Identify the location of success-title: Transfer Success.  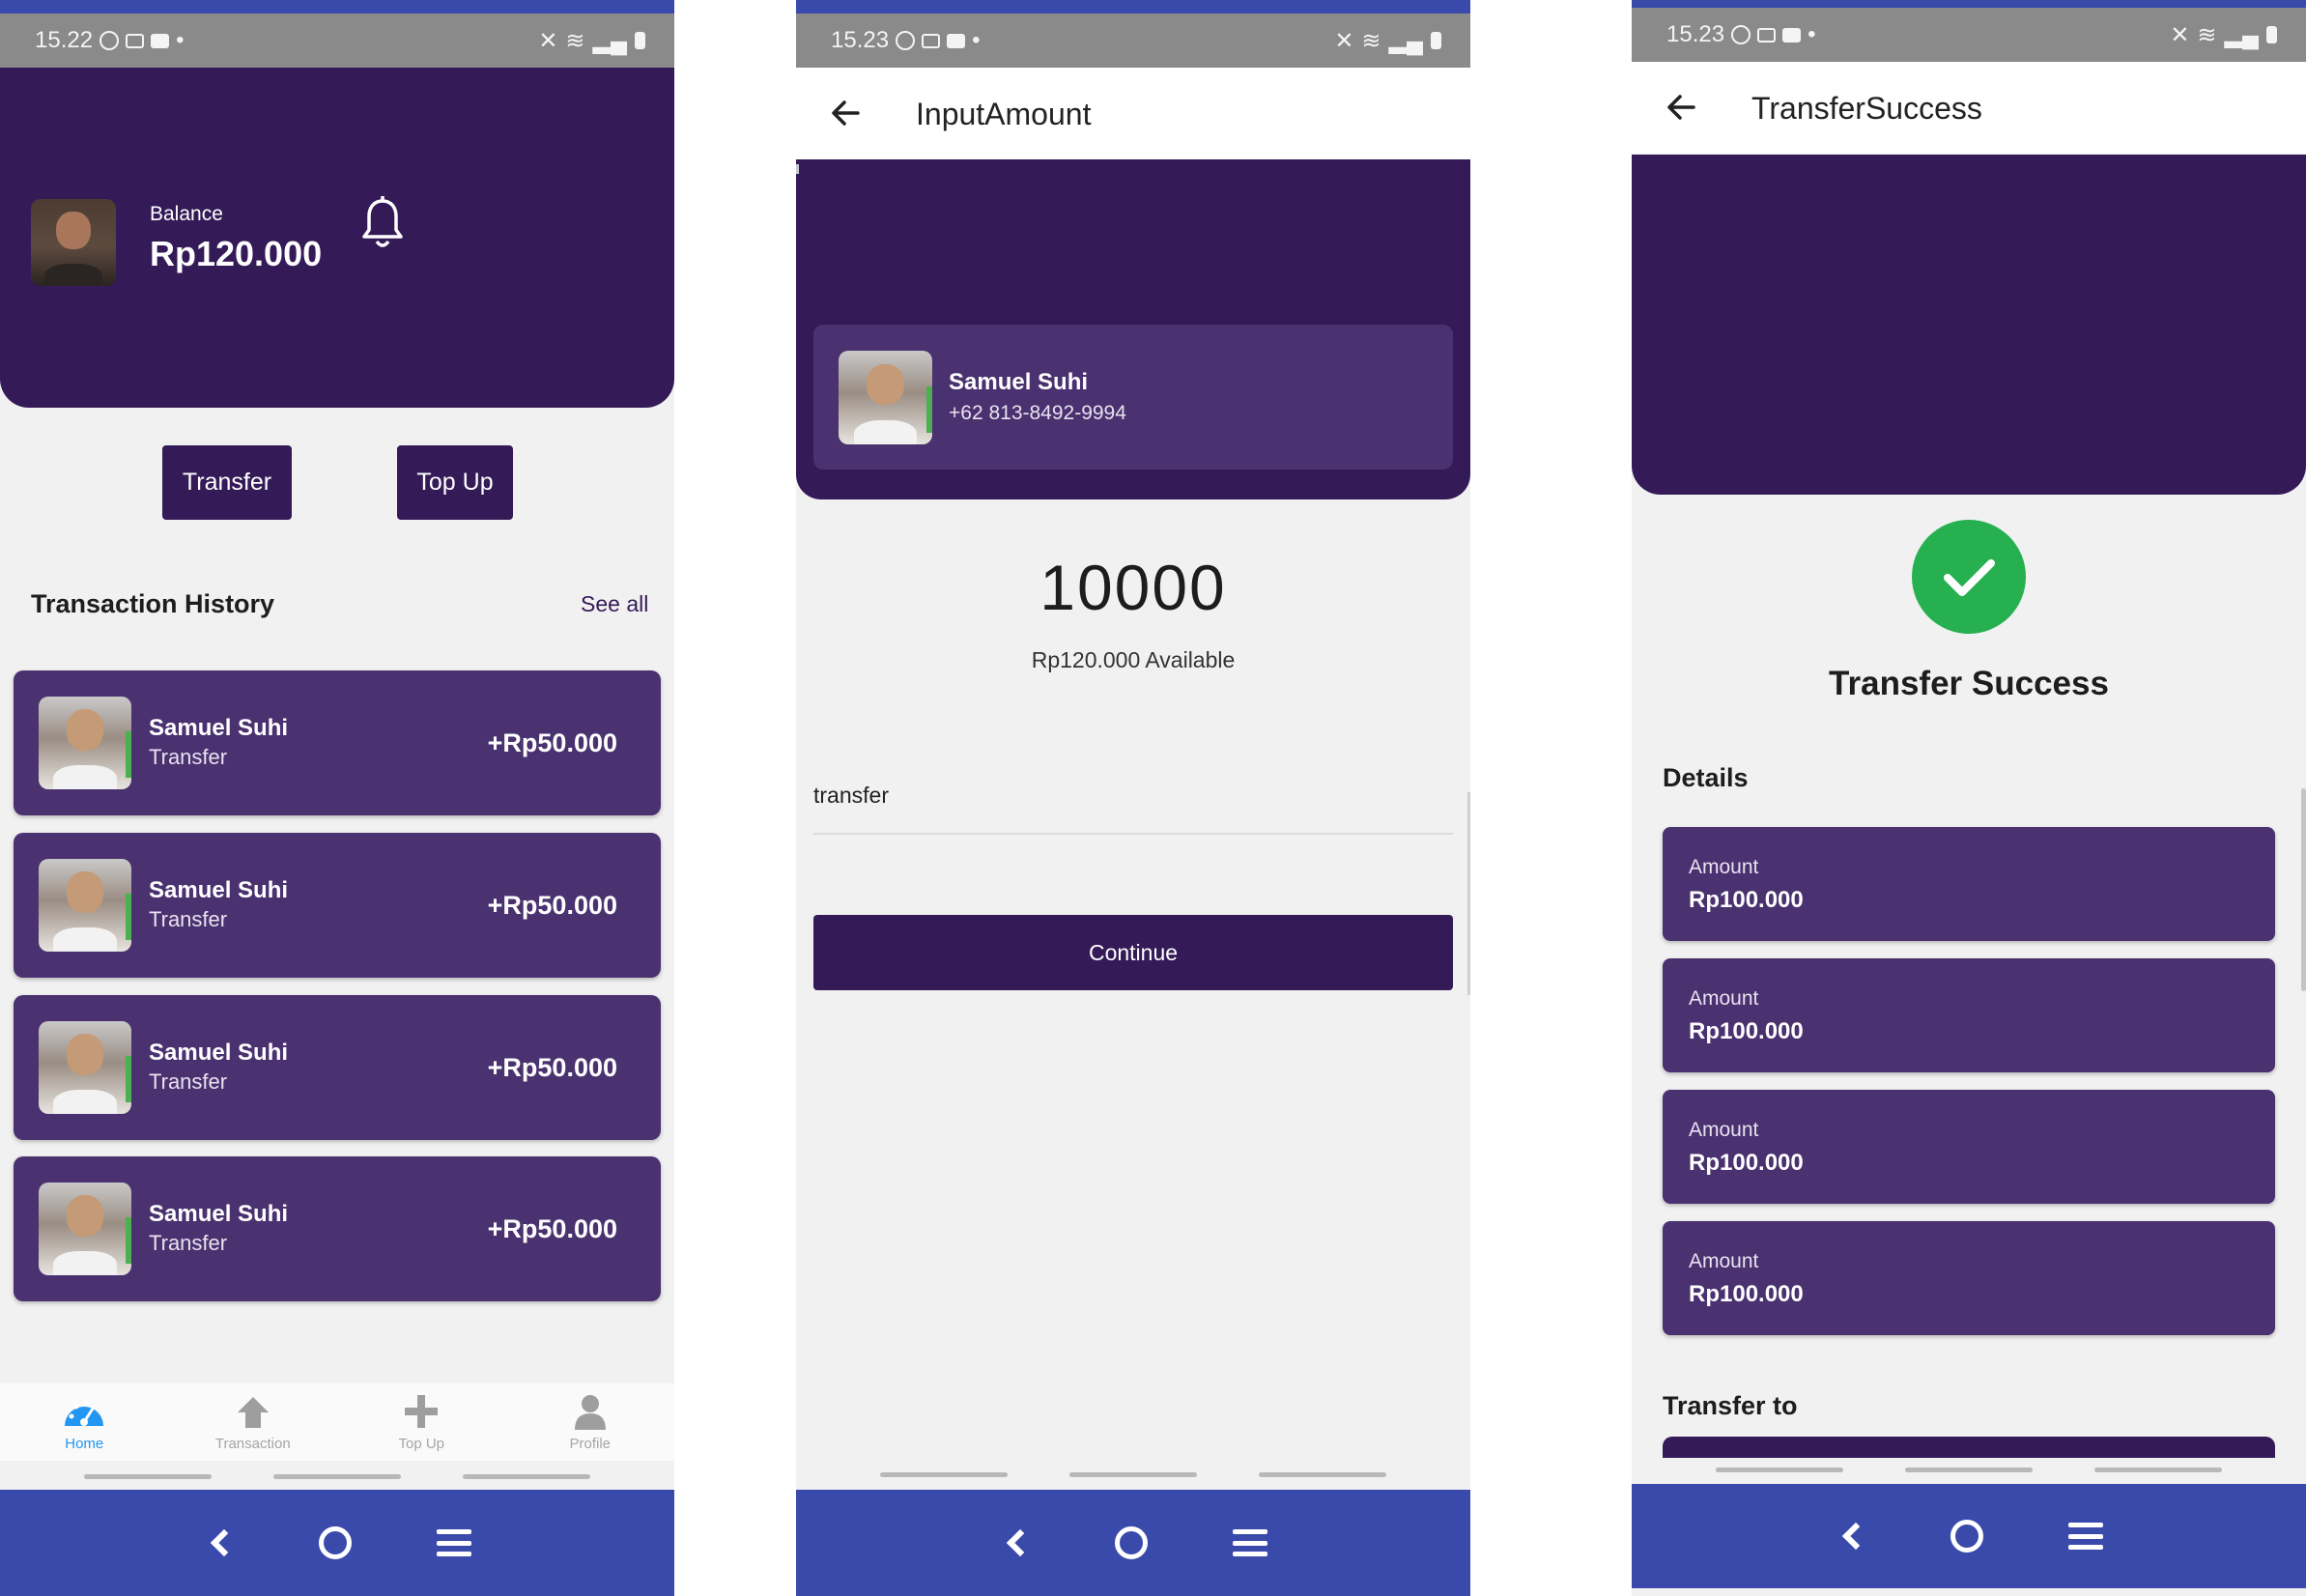
(1969, 683).